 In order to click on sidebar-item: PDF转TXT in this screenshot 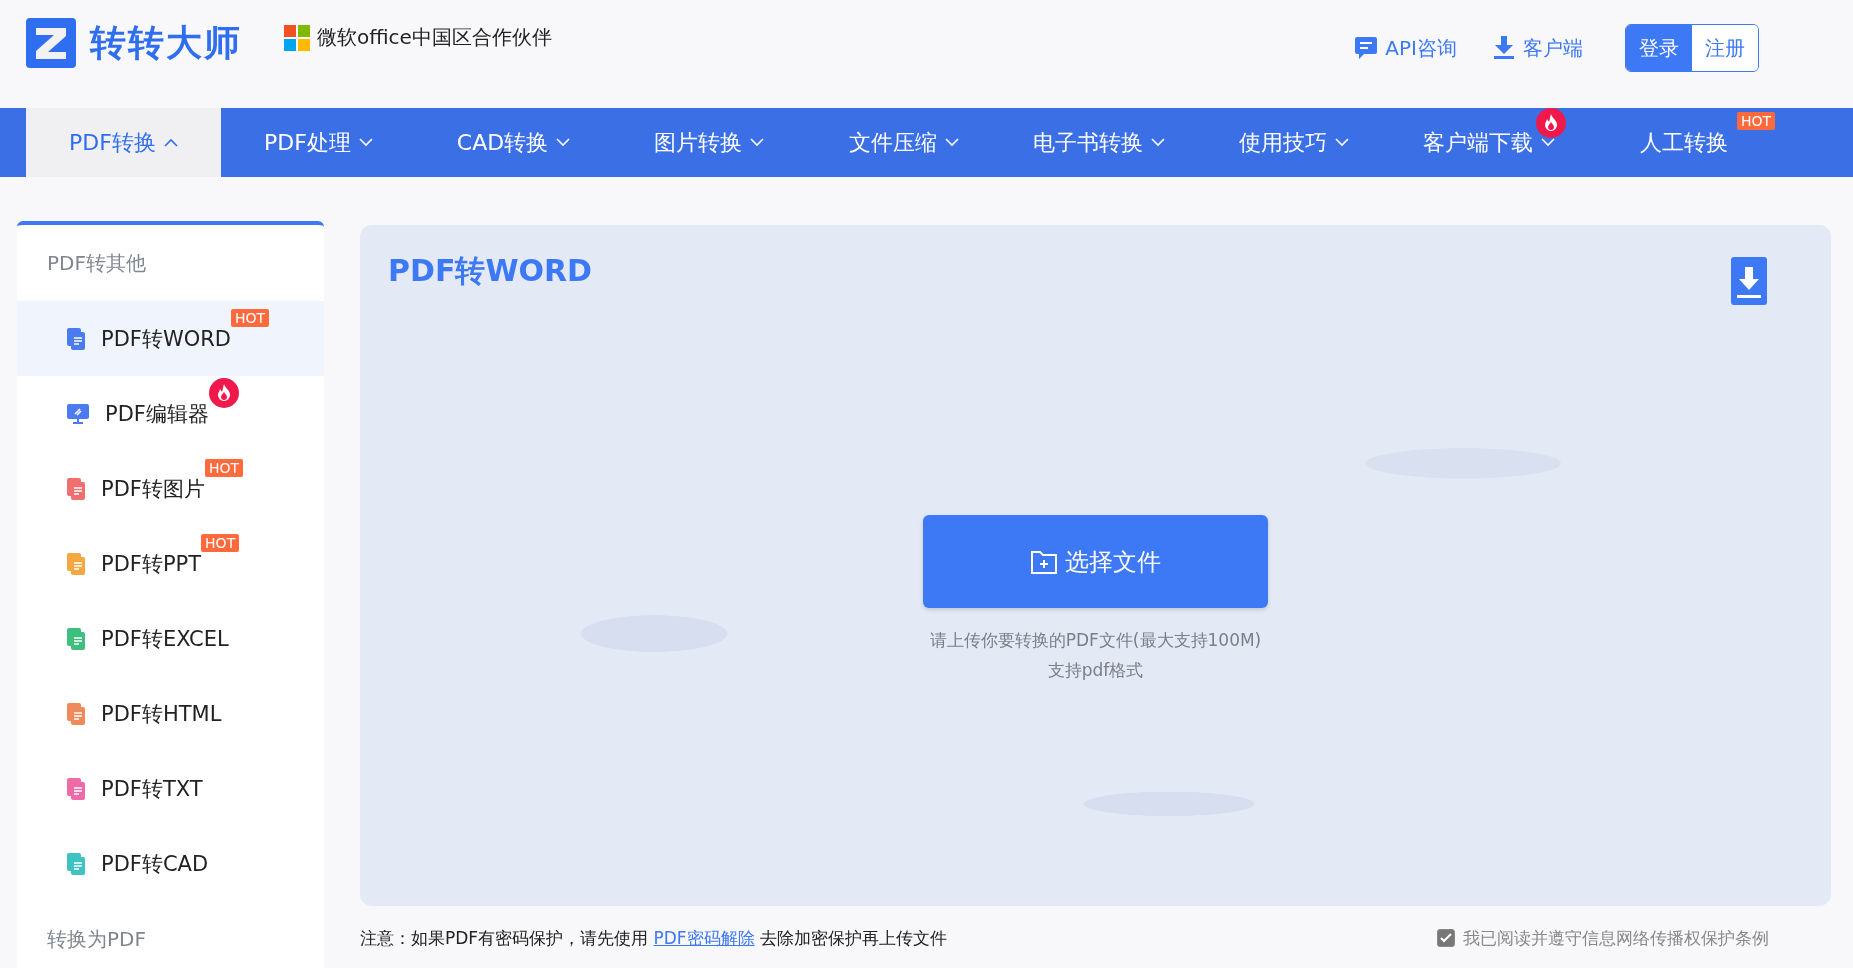, I will do `click(170, 788)`.